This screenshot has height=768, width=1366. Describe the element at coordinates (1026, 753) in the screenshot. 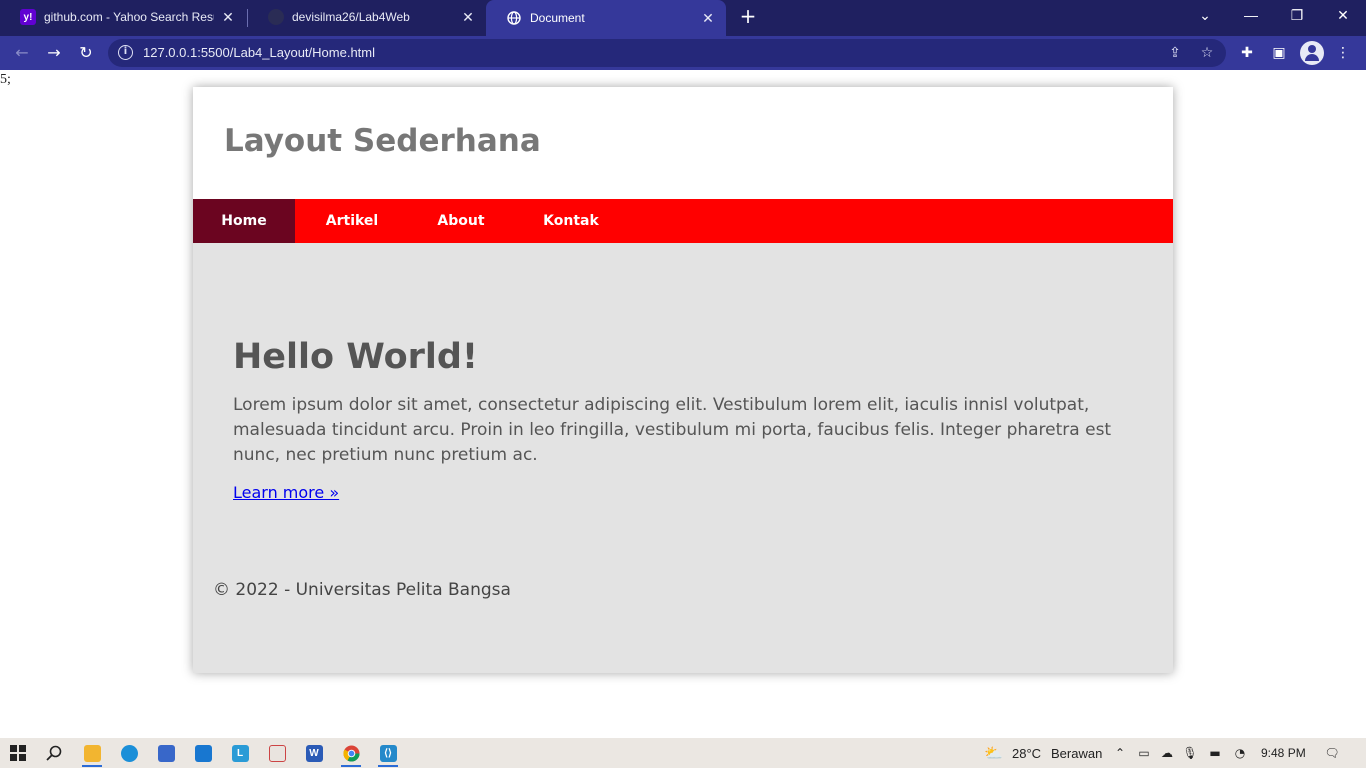

I see `weather-temperature: 28°C` at that location.